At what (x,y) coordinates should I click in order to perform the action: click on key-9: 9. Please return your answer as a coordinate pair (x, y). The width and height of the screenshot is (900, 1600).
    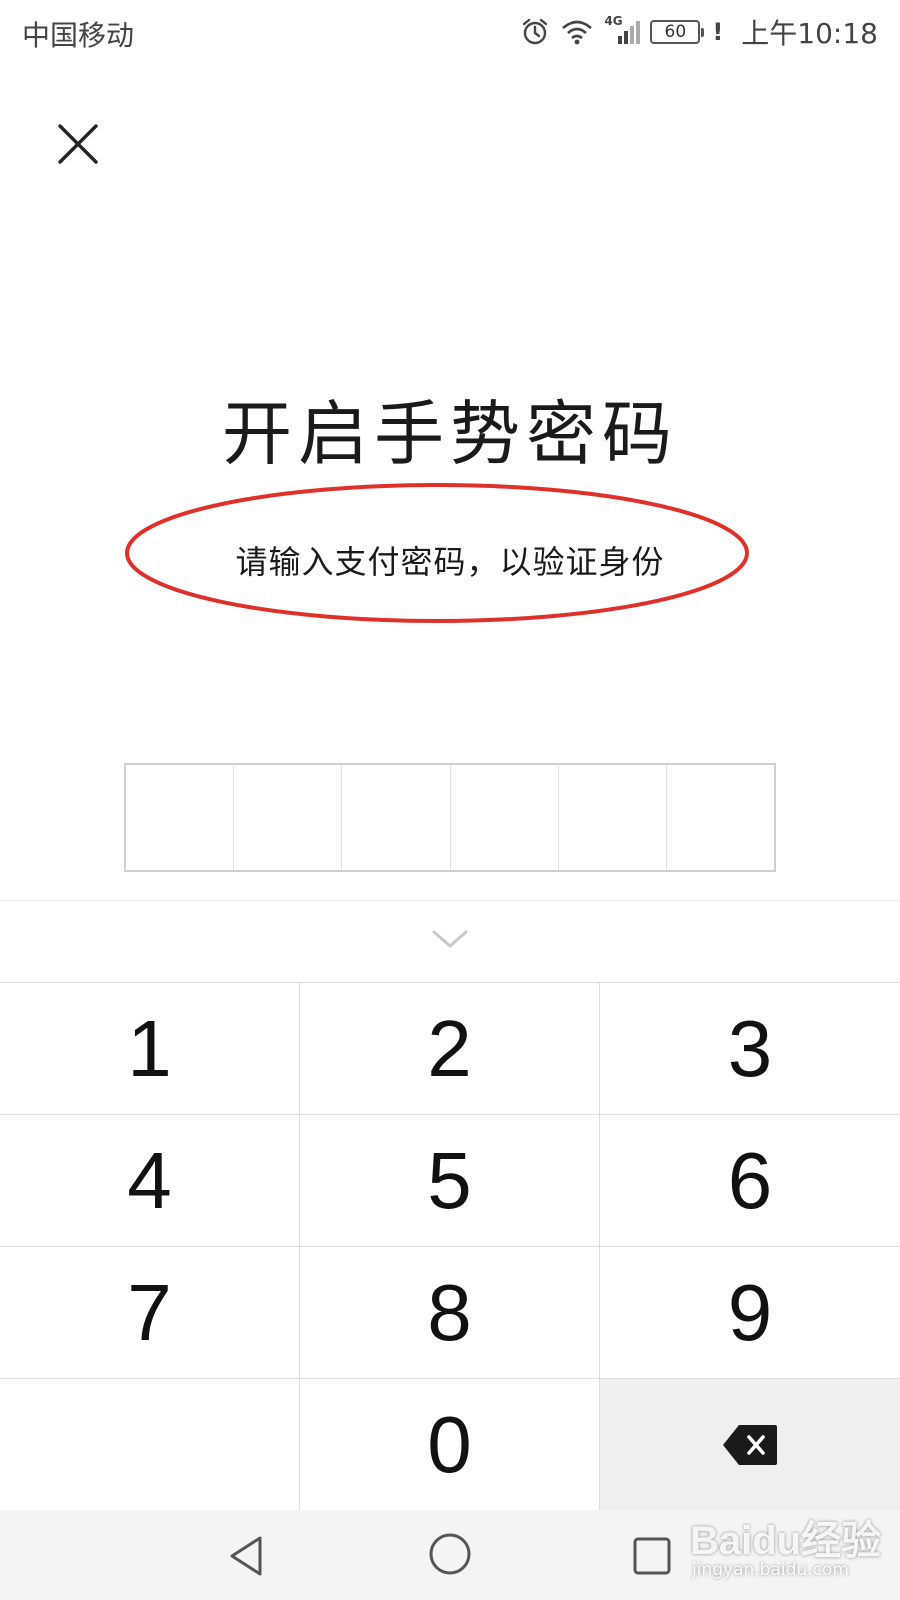
    Looking at the image, I should click on (750, 1313).